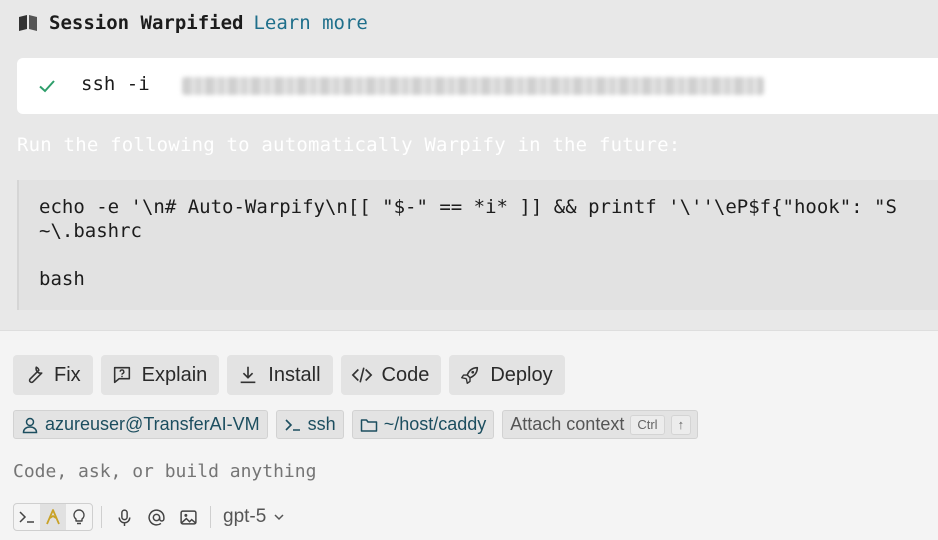  Describe the element at coordinates (435, 424) in the screenshot. I see `path-context-label: ~/host/caddy` at that location.